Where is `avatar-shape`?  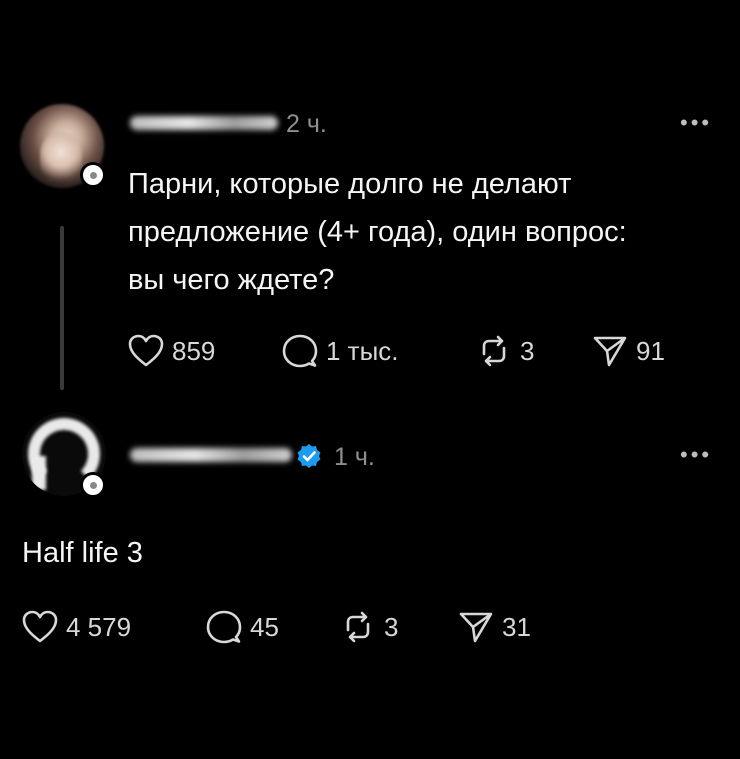
avatar-shape is located at coordinates (39, 473).